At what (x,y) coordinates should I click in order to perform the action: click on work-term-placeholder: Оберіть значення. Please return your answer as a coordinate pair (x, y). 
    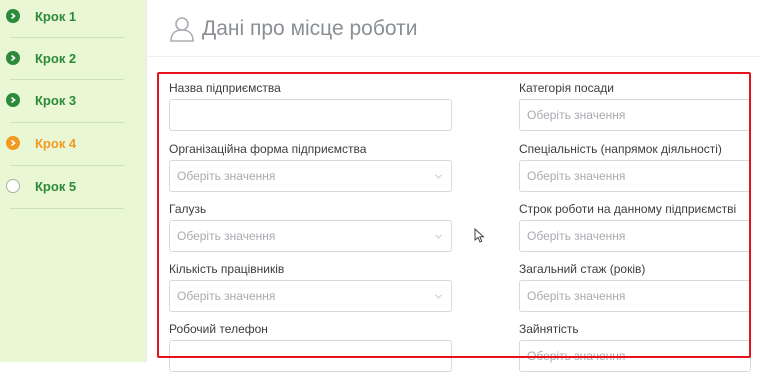
    Looking at the image, I should click on (576, 236).